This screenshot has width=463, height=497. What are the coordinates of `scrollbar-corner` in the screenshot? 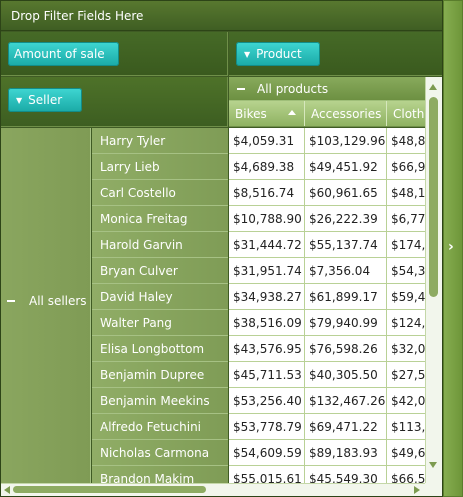 It's located at (433, 489).